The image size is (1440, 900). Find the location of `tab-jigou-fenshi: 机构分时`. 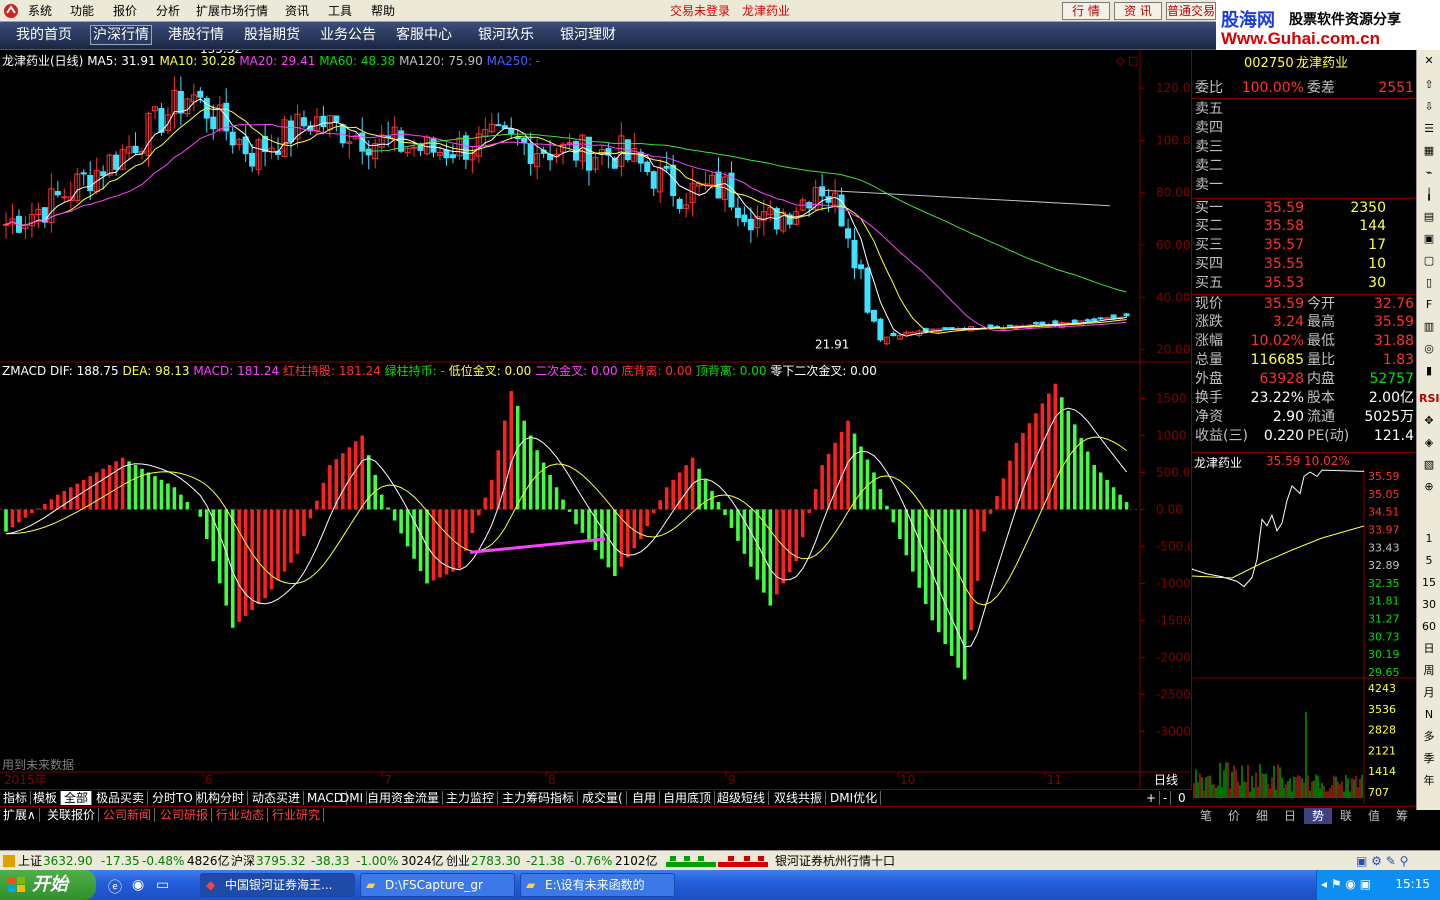

tab-jigou-fenshi: 机构分时 is located at coordinates (221, 798).